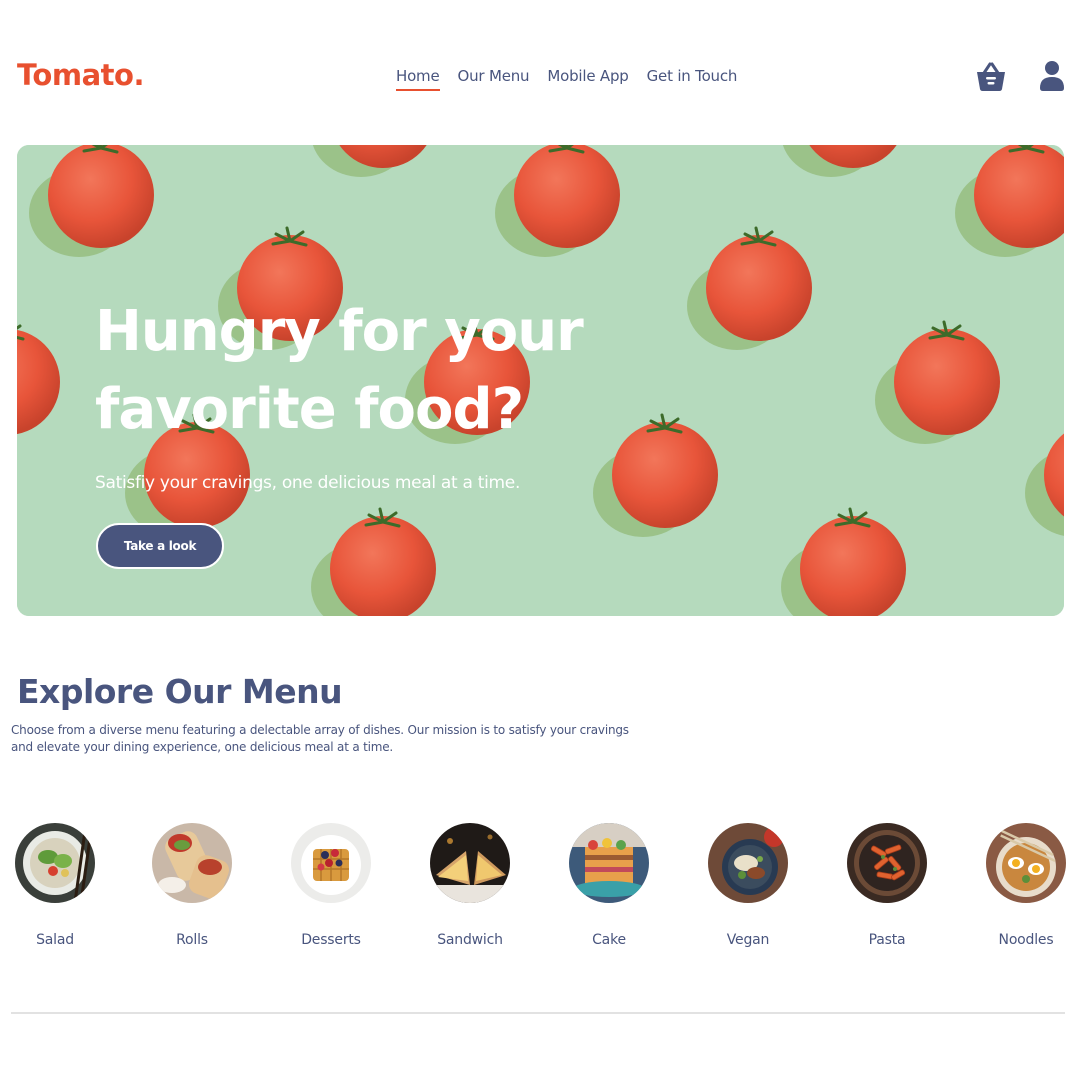 The width and height of the screenshot is (1080, 1080). What do you see at coordinates (692, 79) in the screenshot?
I see `nav-link-contact: Get in Touch` at bounding box center [692, 79].